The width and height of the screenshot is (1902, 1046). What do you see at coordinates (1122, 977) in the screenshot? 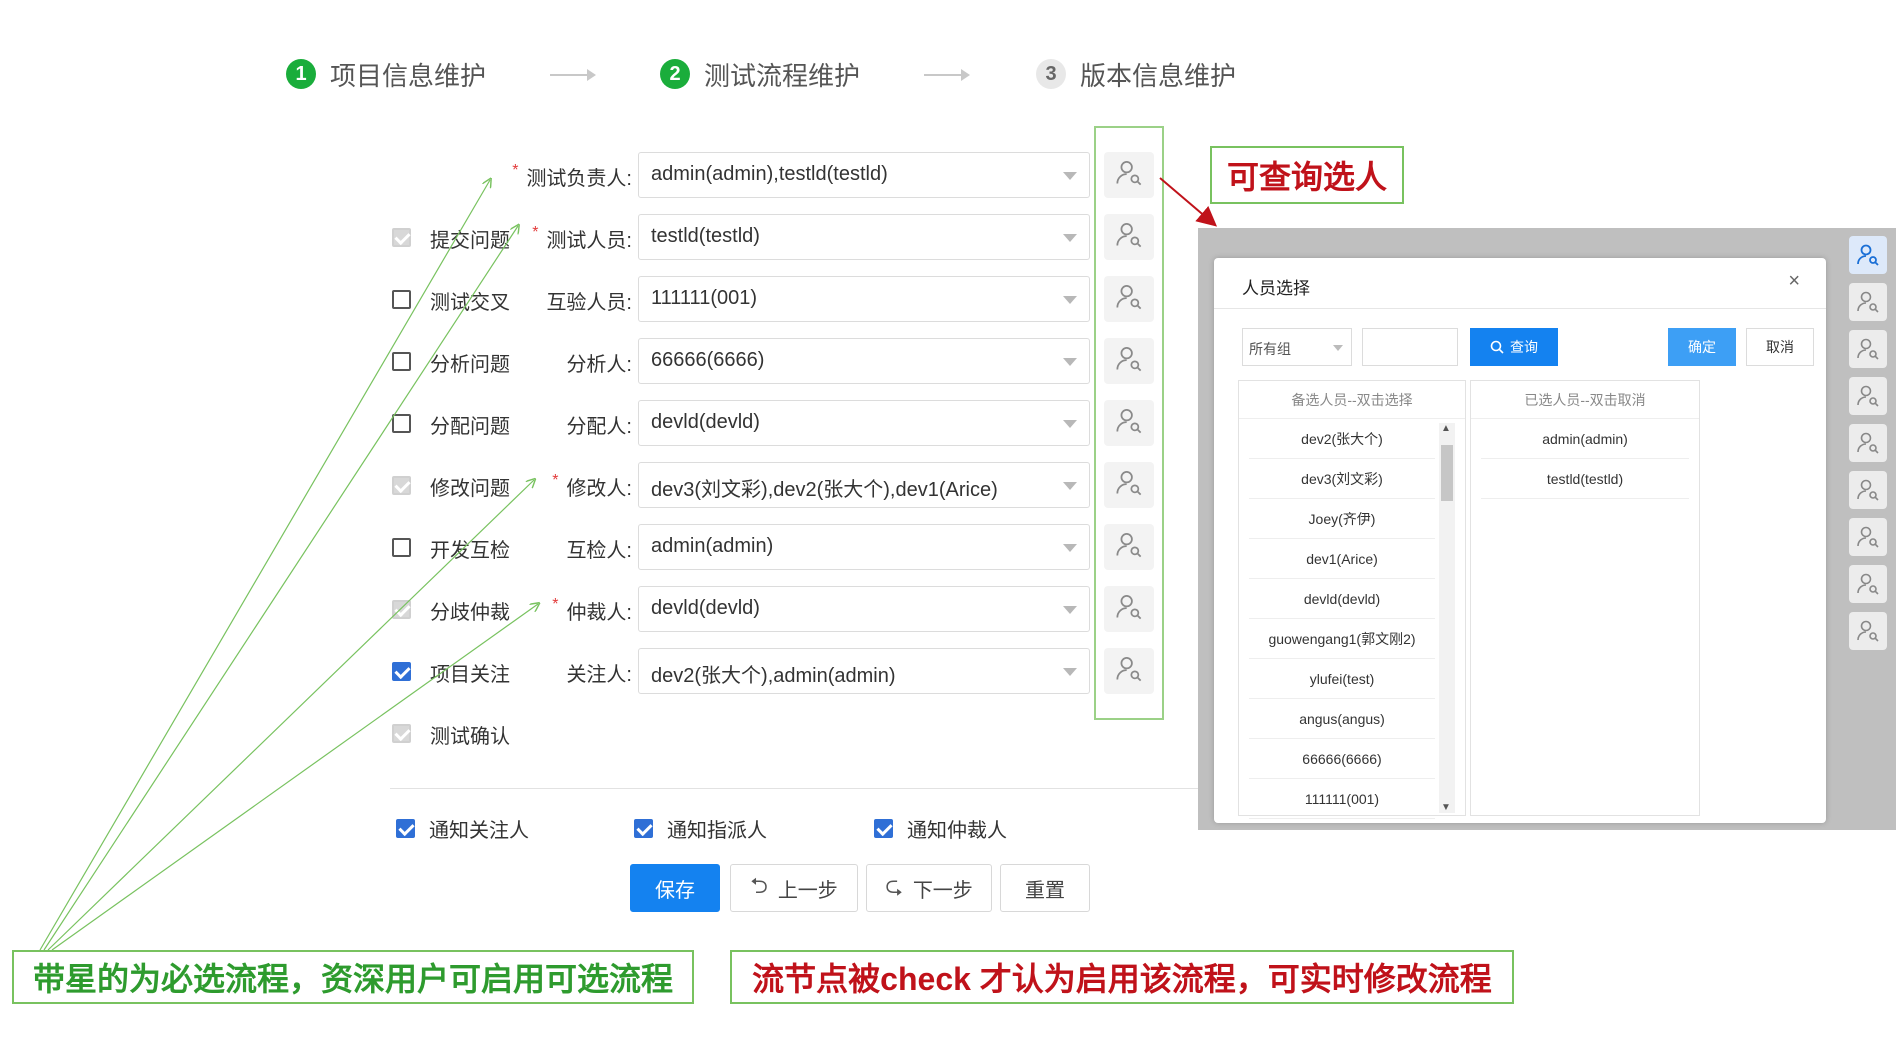
I see `callout-check-flow: 流节点被check 才认为启用该流程，可实时修改流程` at bounding box center [1122, 977].